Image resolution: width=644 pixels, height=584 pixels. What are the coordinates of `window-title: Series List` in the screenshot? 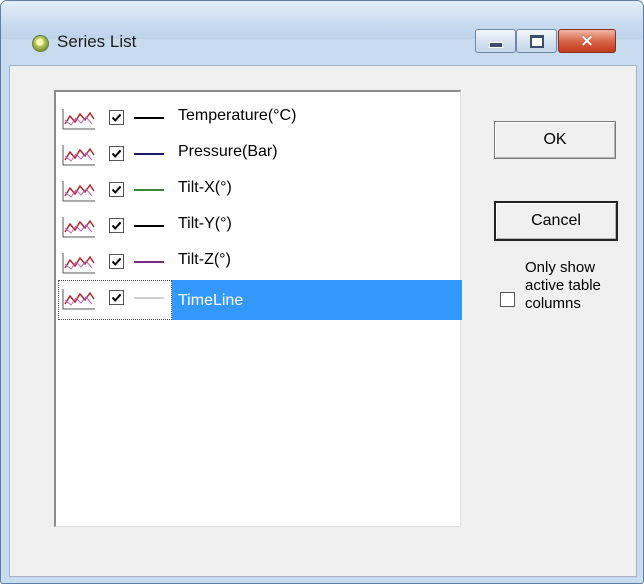 It's located at (97, 41).